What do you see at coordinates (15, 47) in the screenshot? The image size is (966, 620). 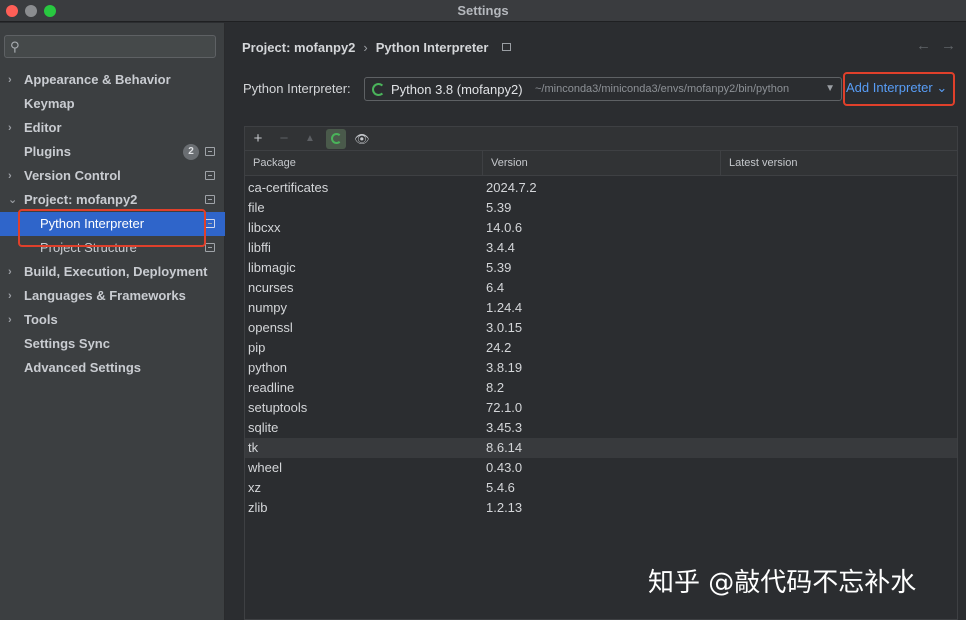 I see `search-icon: ⚲` at bounding box center [15, 47].